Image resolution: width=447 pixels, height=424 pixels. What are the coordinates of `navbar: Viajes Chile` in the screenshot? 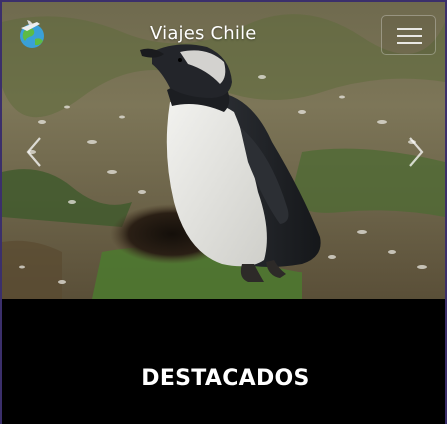 It's located at (223, 33).